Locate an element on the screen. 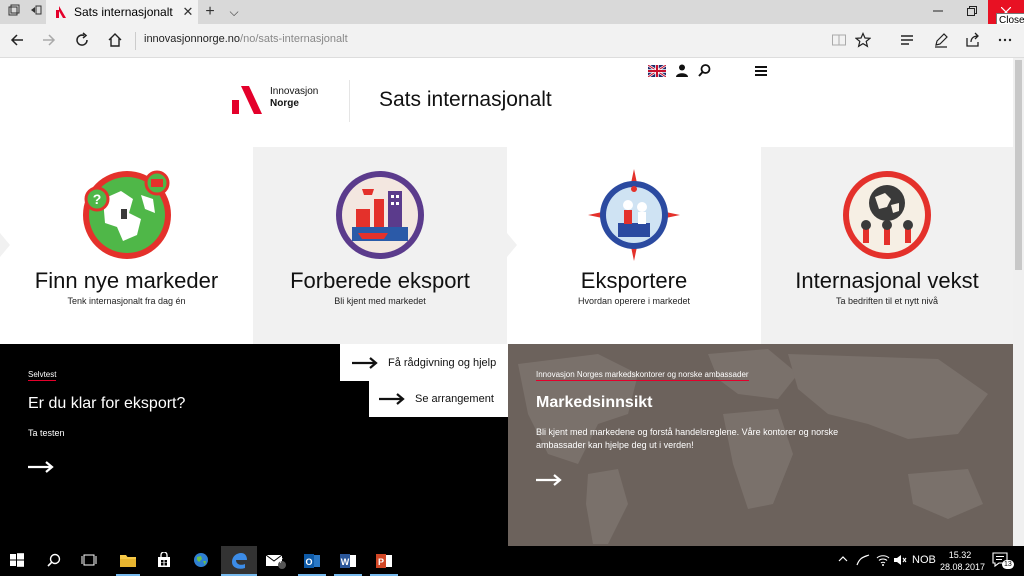  action-center-icon: 13 is located at coordinates (1003, 561).